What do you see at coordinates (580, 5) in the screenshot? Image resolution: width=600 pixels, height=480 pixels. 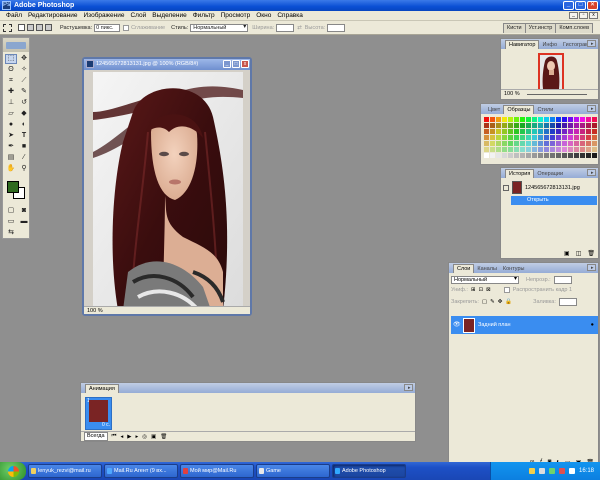 I see `maximize-button: □` at bounding box center [580, 5].